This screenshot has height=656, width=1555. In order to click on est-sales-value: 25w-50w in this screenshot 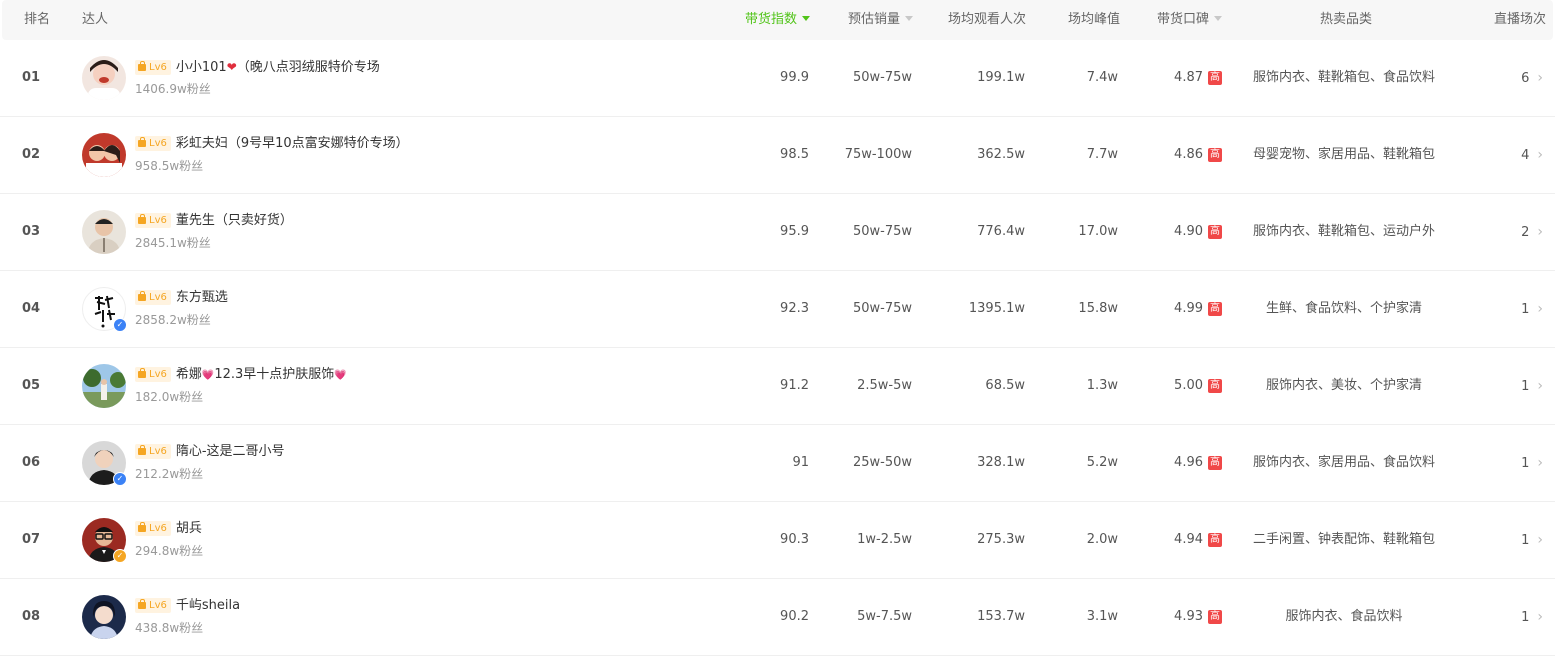, I will do `click(882, 462)`.